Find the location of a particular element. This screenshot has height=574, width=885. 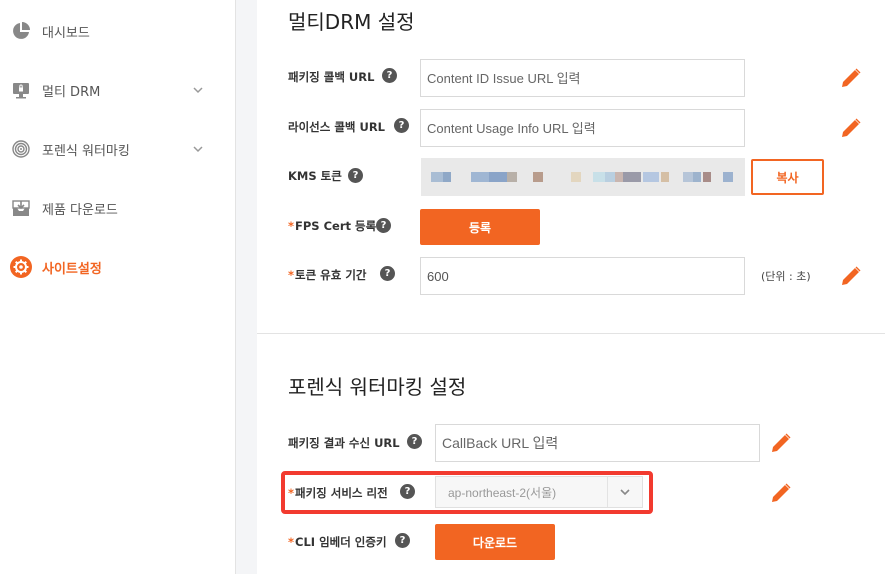

sidebar-item-dashboard: 대시보드 is located at coordinates (118, 31).